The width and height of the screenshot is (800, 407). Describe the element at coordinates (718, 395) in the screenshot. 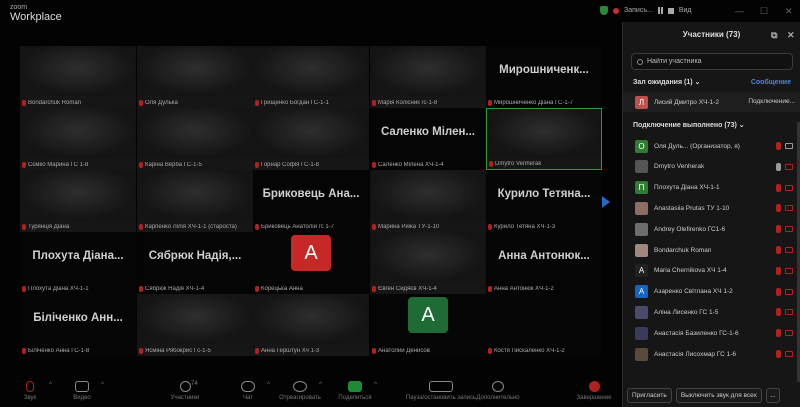

I see `mute-all-button: Выключить звук для всех` at that location.